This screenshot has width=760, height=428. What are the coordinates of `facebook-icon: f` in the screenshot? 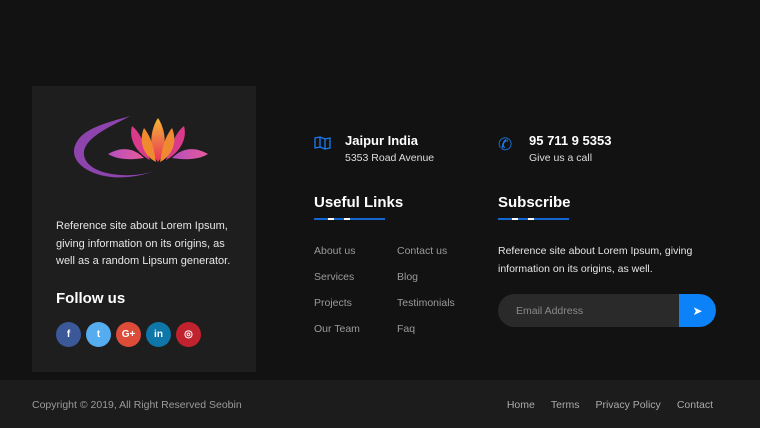 It's located at (68, 334).